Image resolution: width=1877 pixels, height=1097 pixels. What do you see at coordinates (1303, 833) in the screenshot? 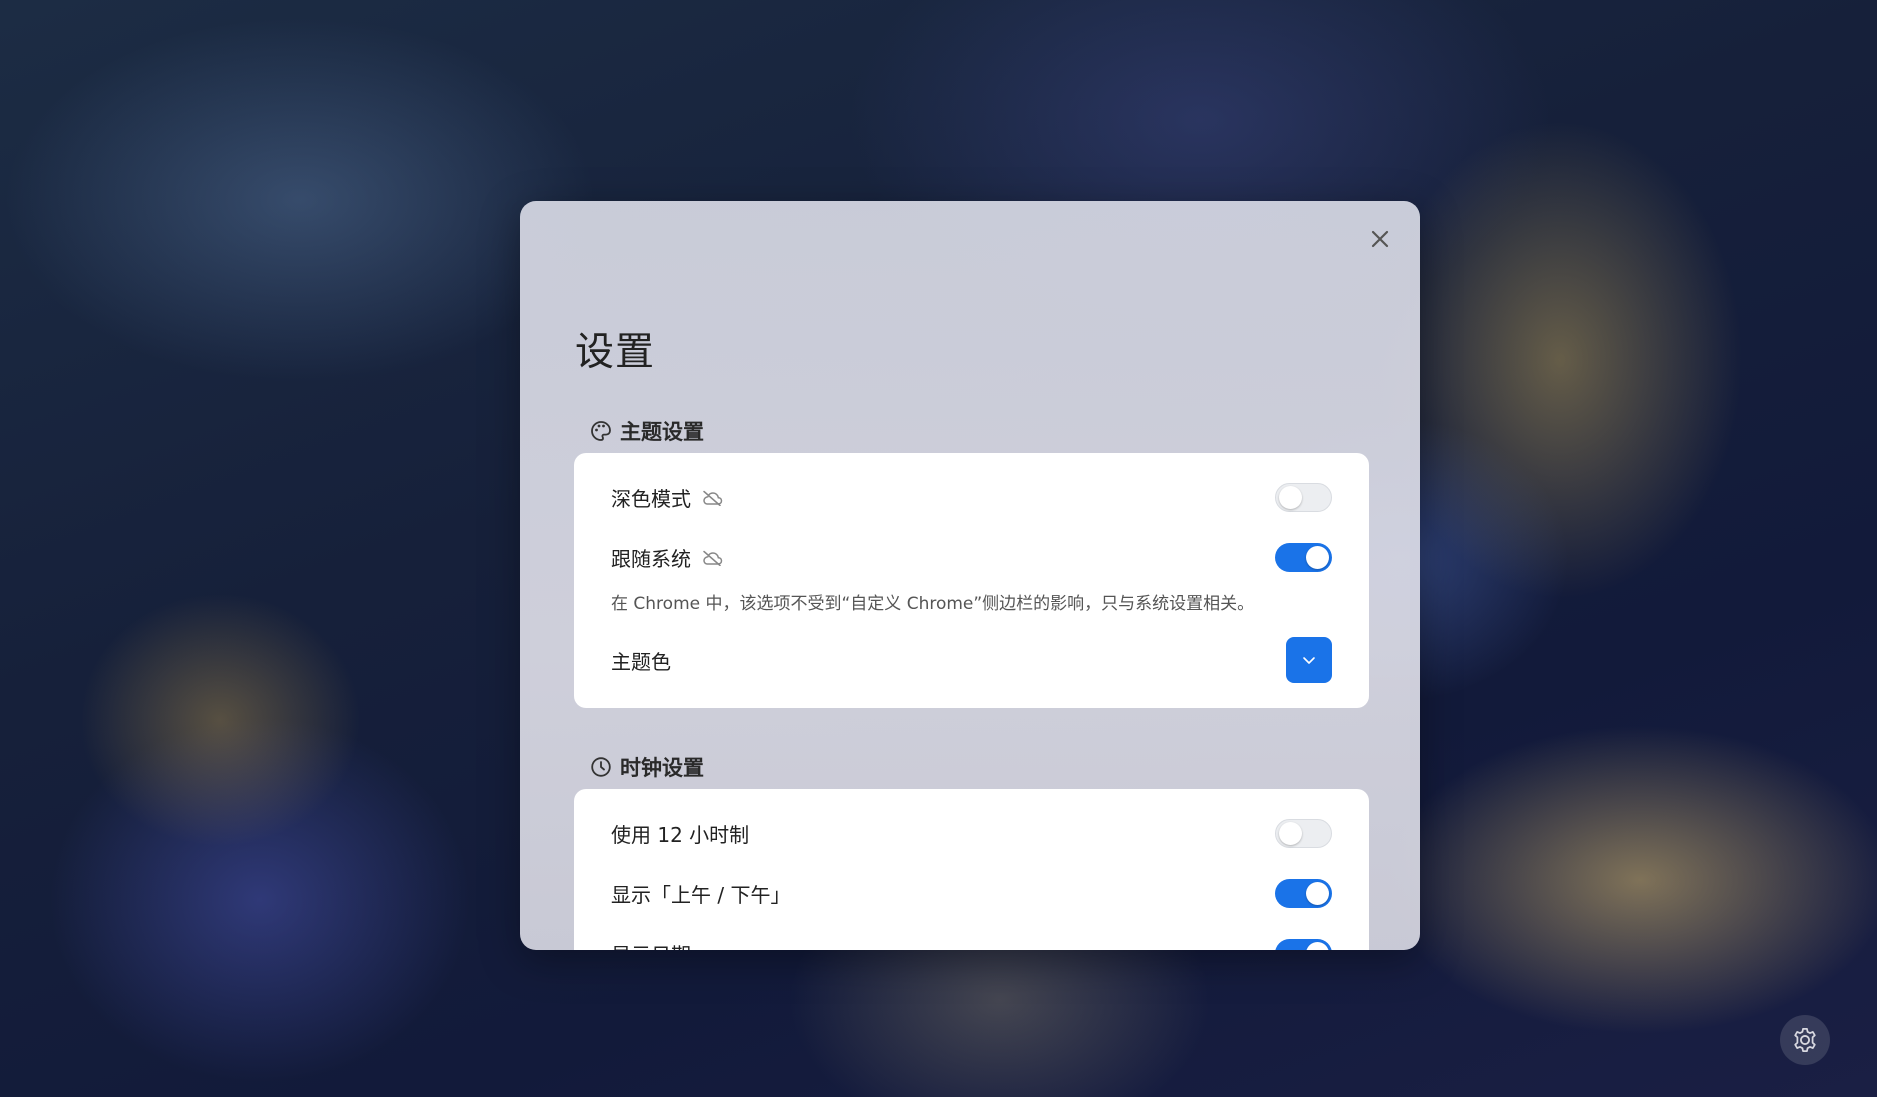
I see `use-12h-toggle` at bounding box center [1303, 833].